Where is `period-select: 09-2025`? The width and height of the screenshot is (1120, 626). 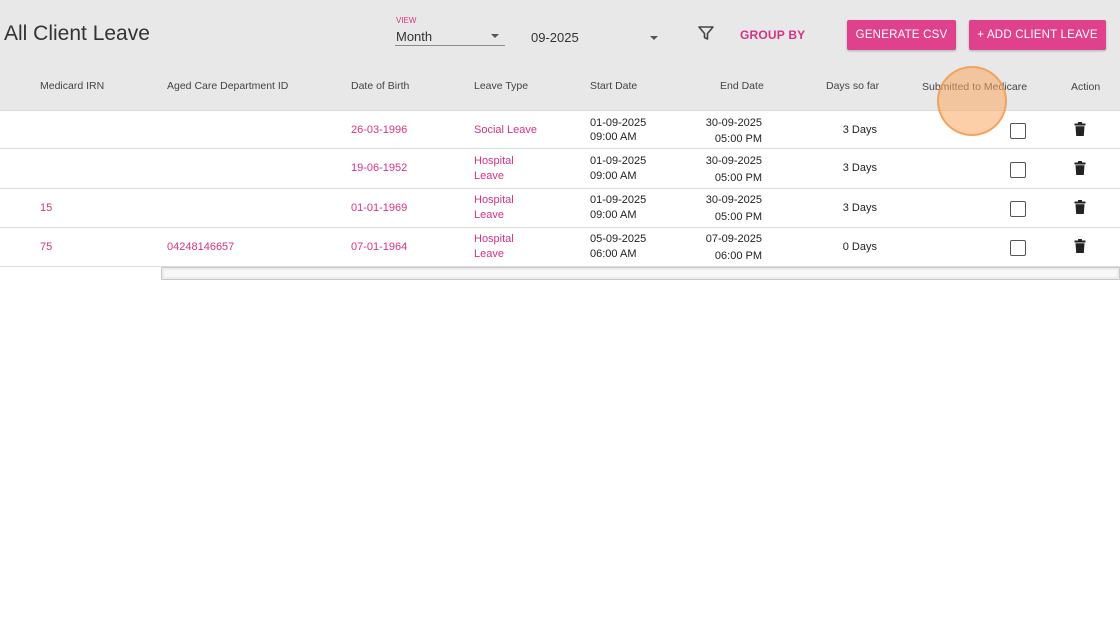
period-select: 09-2025 is located at coordinates (596, 35).